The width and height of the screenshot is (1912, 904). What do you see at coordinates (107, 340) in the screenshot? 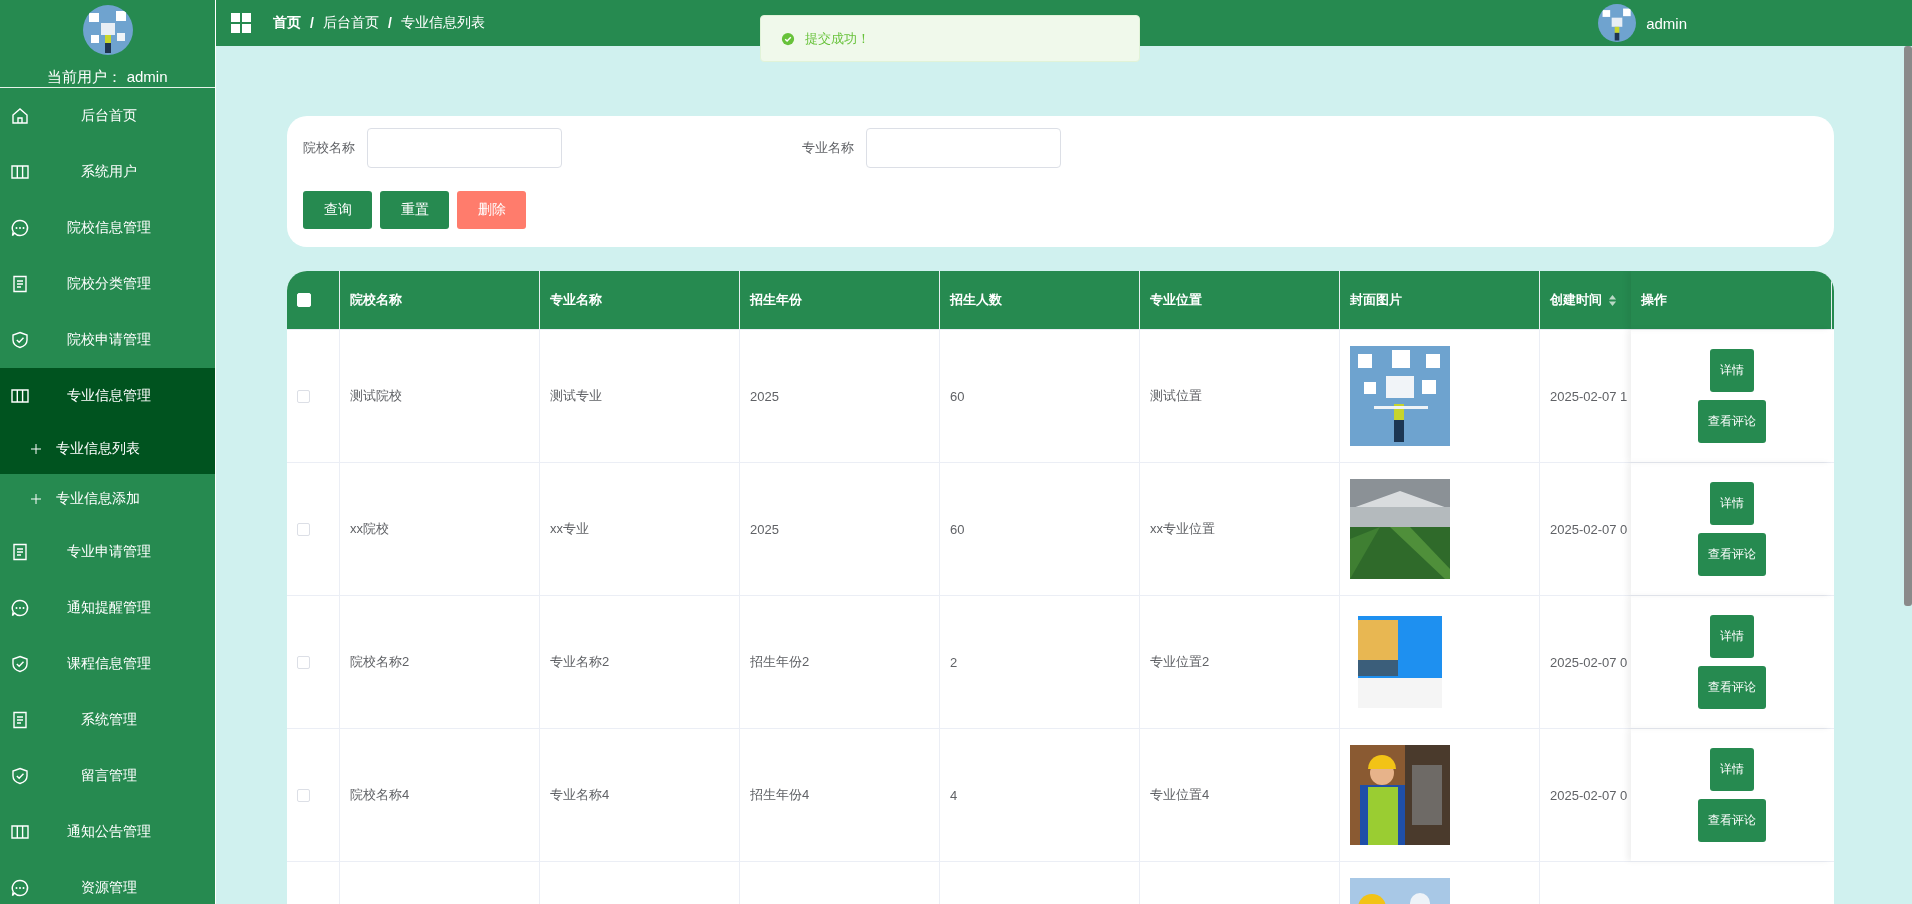
I see `menu-item: 院校申请管理` at bounding box center [107, 340].